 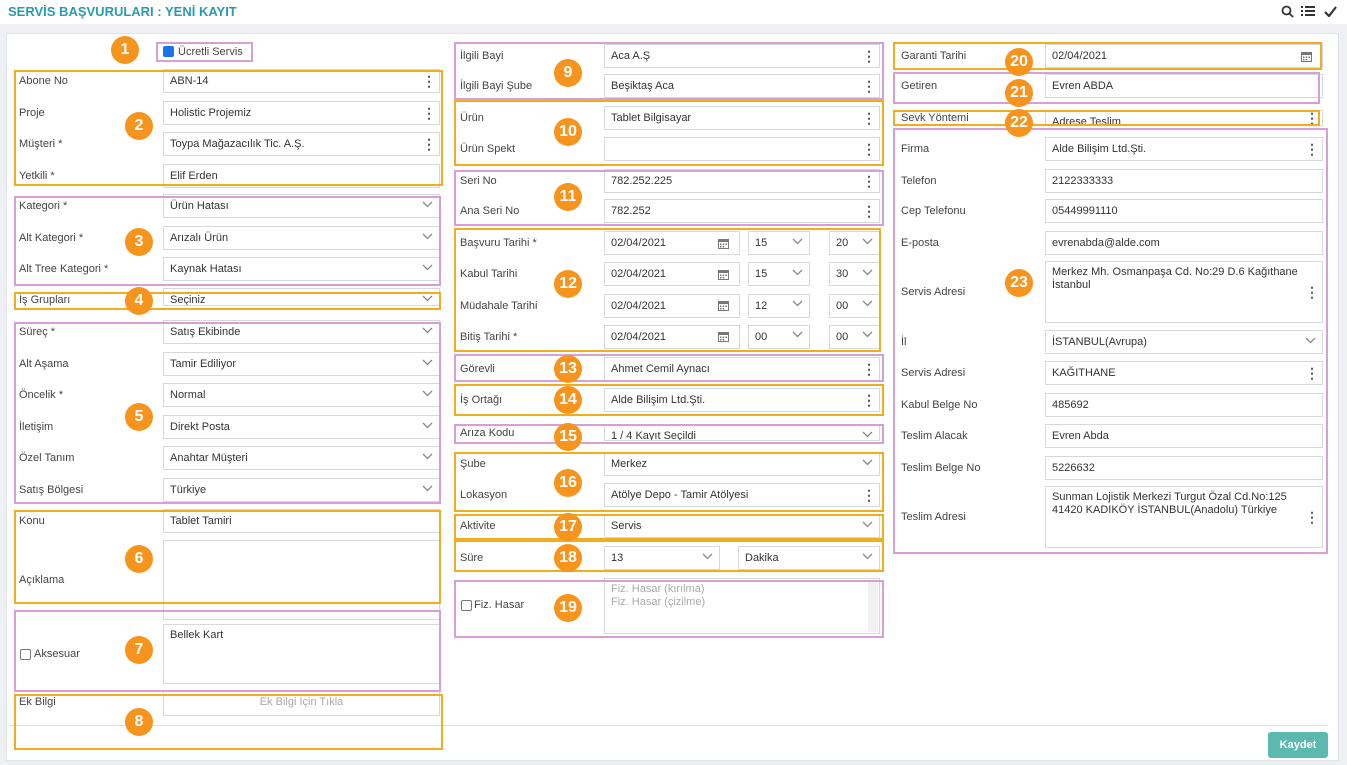 I want to click on group-is-gruplari, so click(x=227, y=301).